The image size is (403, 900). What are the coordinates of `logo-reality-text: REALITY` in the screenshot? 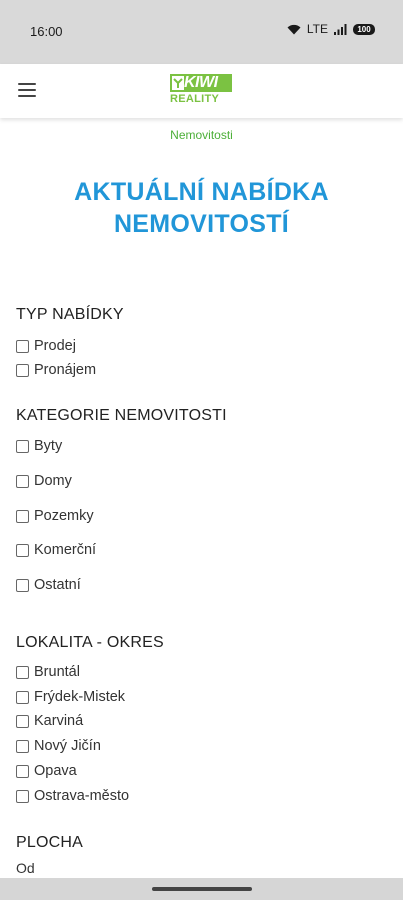 It's located at (195, 99).